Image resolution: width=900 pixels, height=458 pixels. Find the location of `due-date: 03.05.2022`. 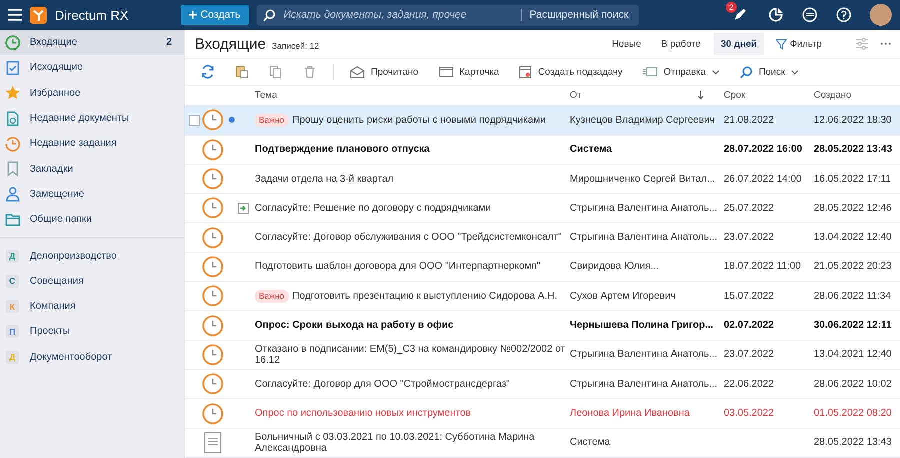

due-date: 03.05.2022 is located at coordinates (749, 414).